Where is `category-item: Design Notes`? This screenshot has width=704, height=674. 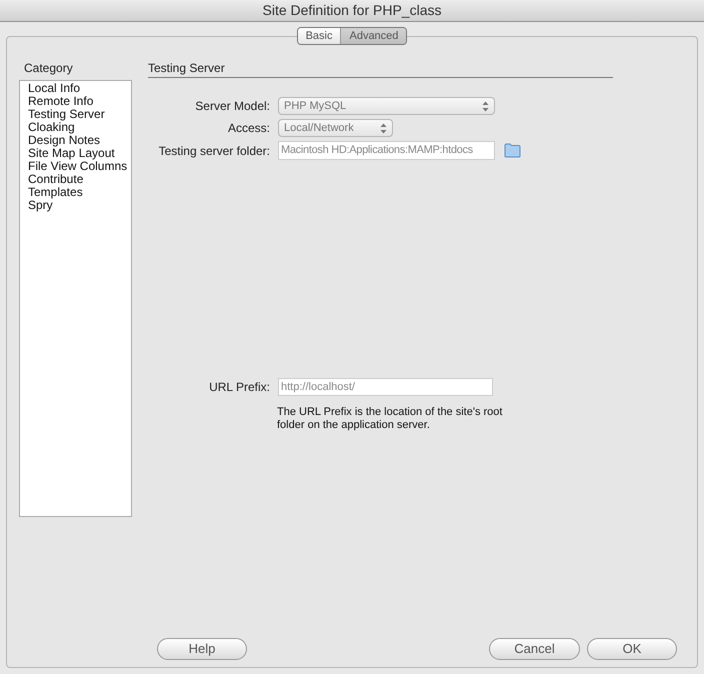
category-item: Design Notes is located at coordinates (75, 140).